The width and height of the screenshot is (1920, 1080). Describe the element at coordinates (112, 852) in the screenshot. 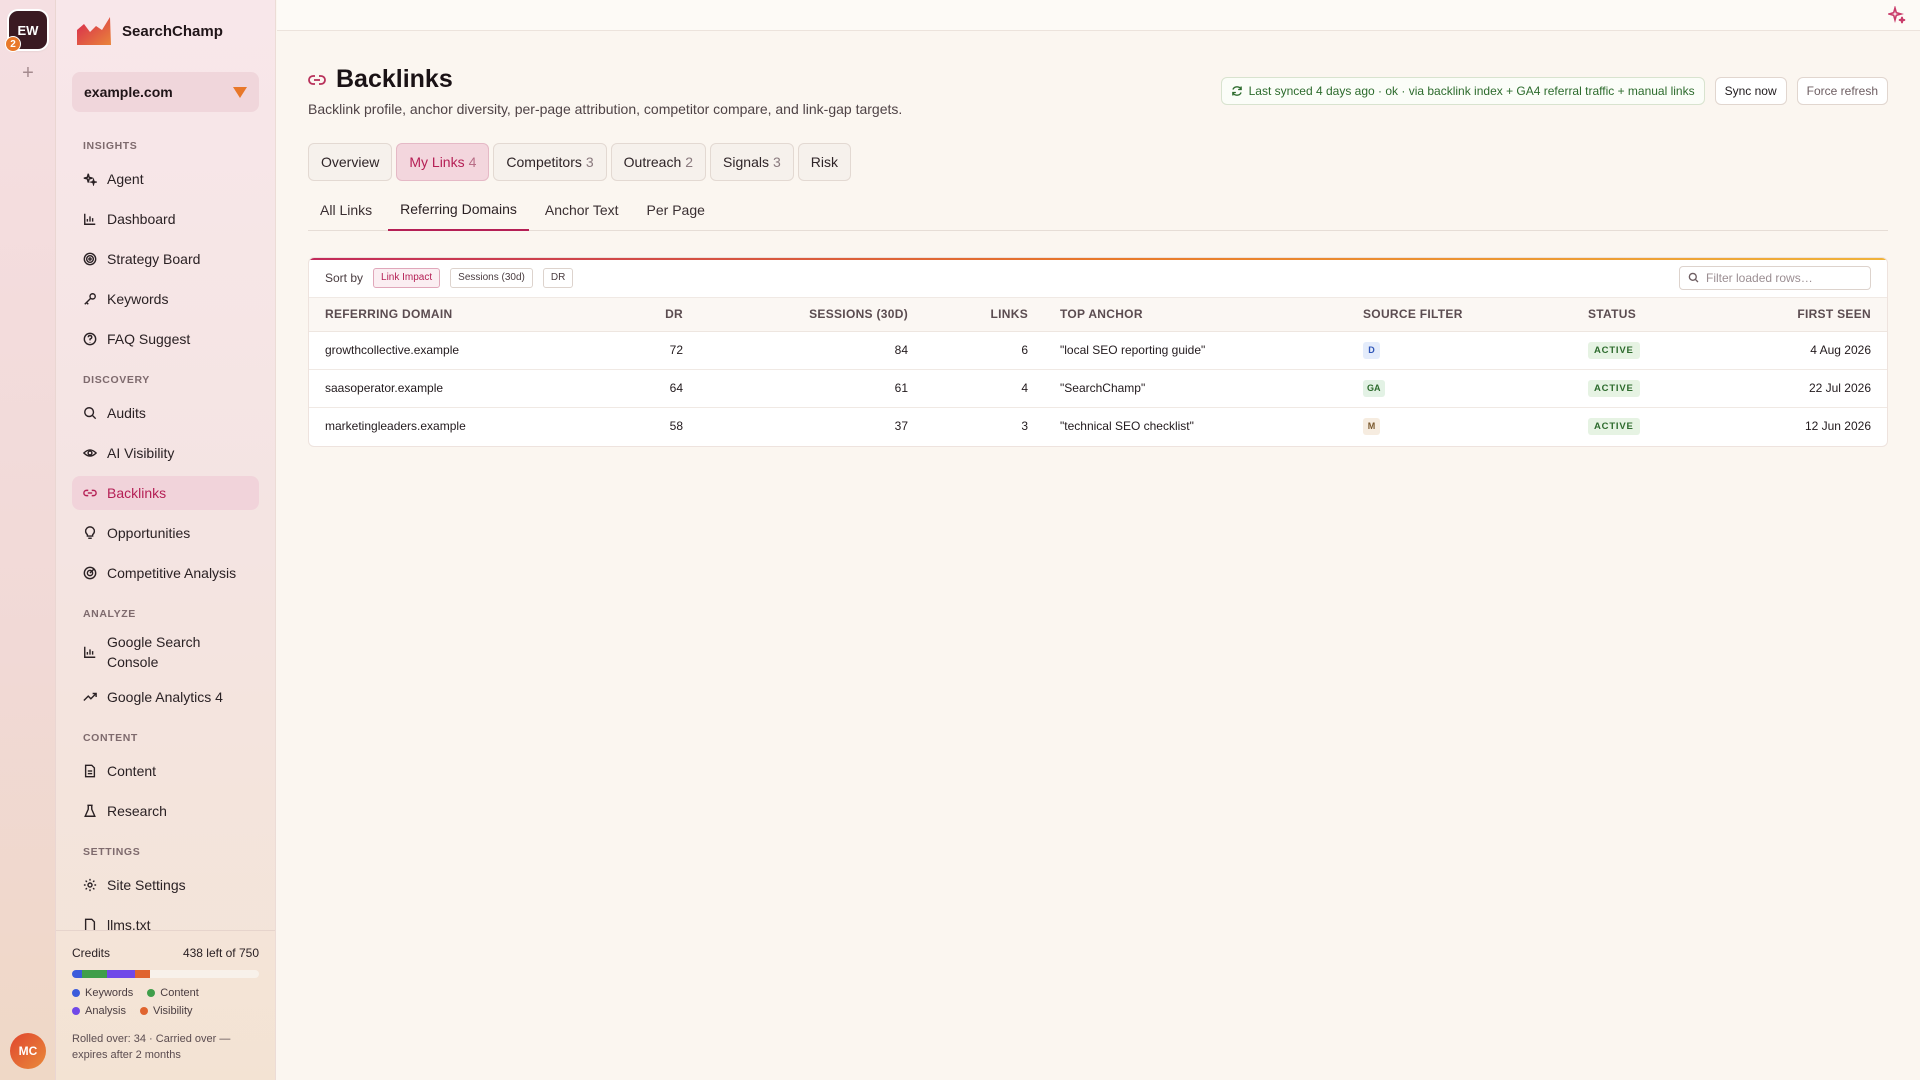

I see `nav-section-settings: SETTINGS` at that location.